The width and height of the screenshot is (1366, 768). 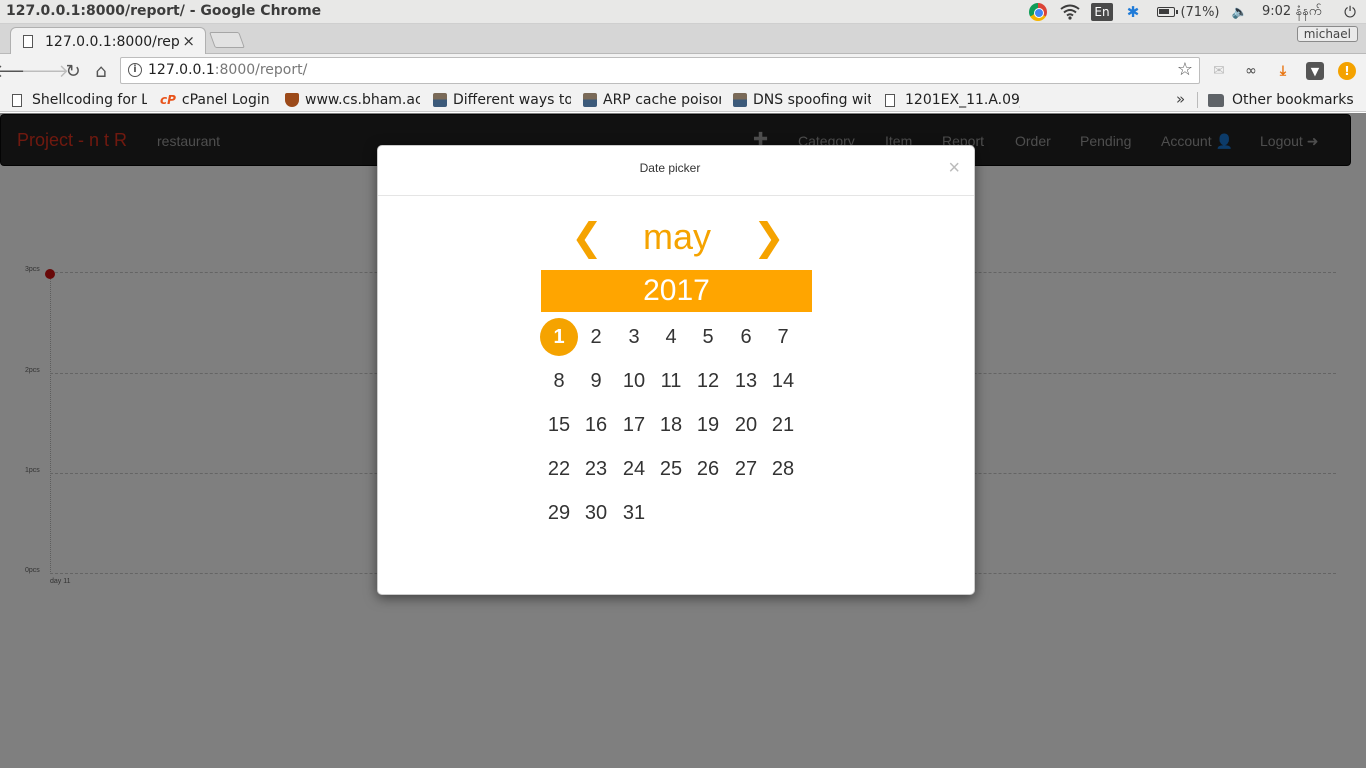 I want to click on tab-strip: 127.0.0.1:8000/report/ × michael, so click(x=683, y=39).